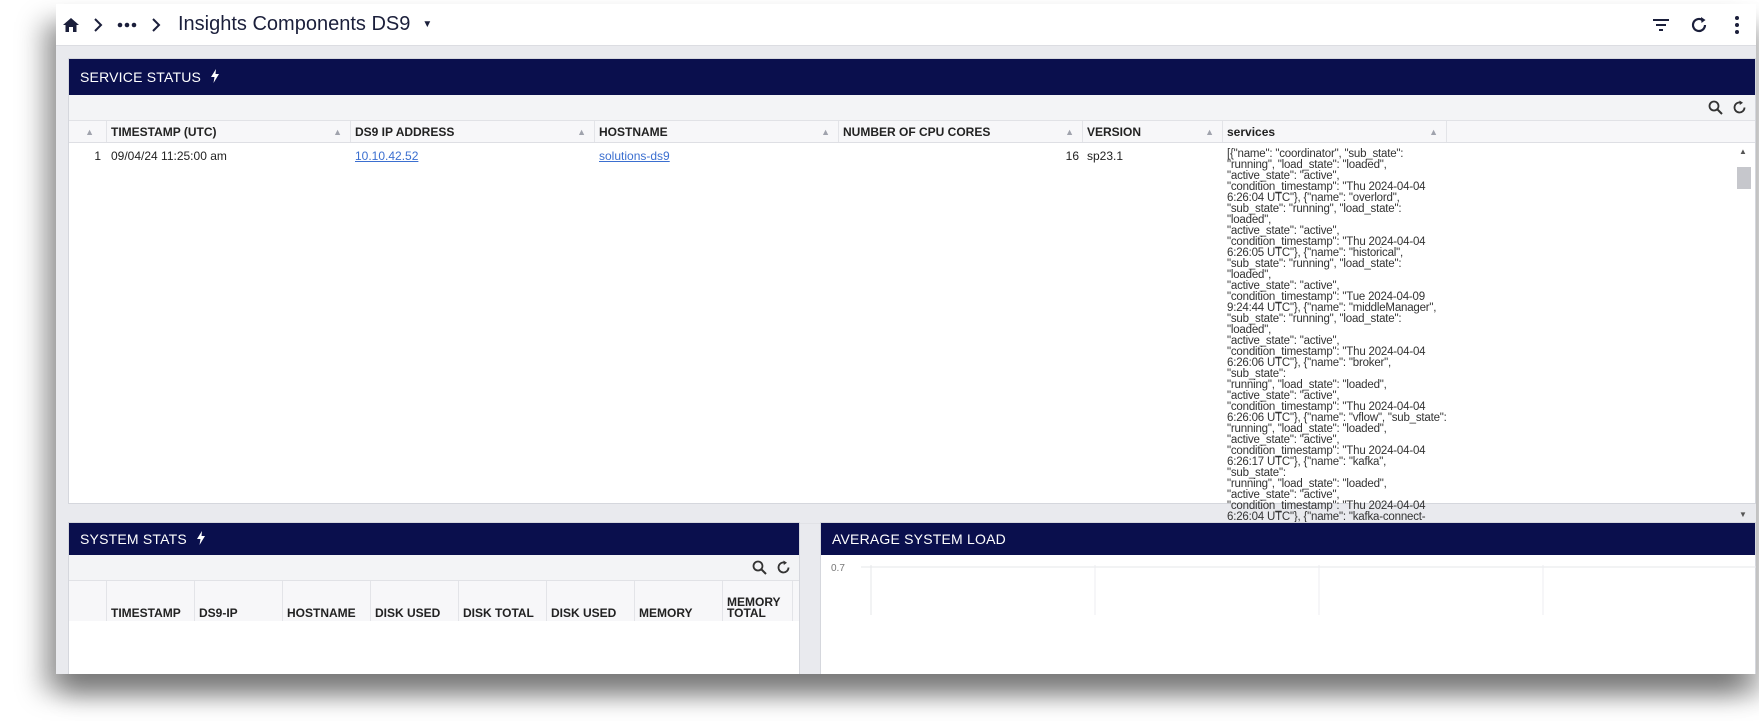 This screenshot has width=1759, height=725. What do you see at coordinates (1105, 156) in the screenshot?
I see `cell-version: sp23.1` at bounding box center [1105, 156].